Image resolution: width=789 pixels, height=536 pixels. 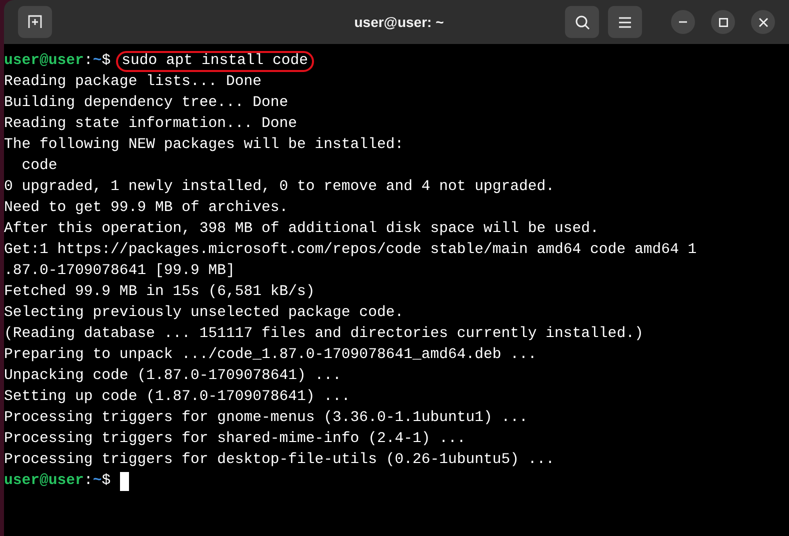 What do you see at coordinates (279, 187) in the screenshot?
I see `output-line: 0 upgraded, 1 newly installed, 0 to remove and 4 not upgraded.` at bounding box center [279, 187].